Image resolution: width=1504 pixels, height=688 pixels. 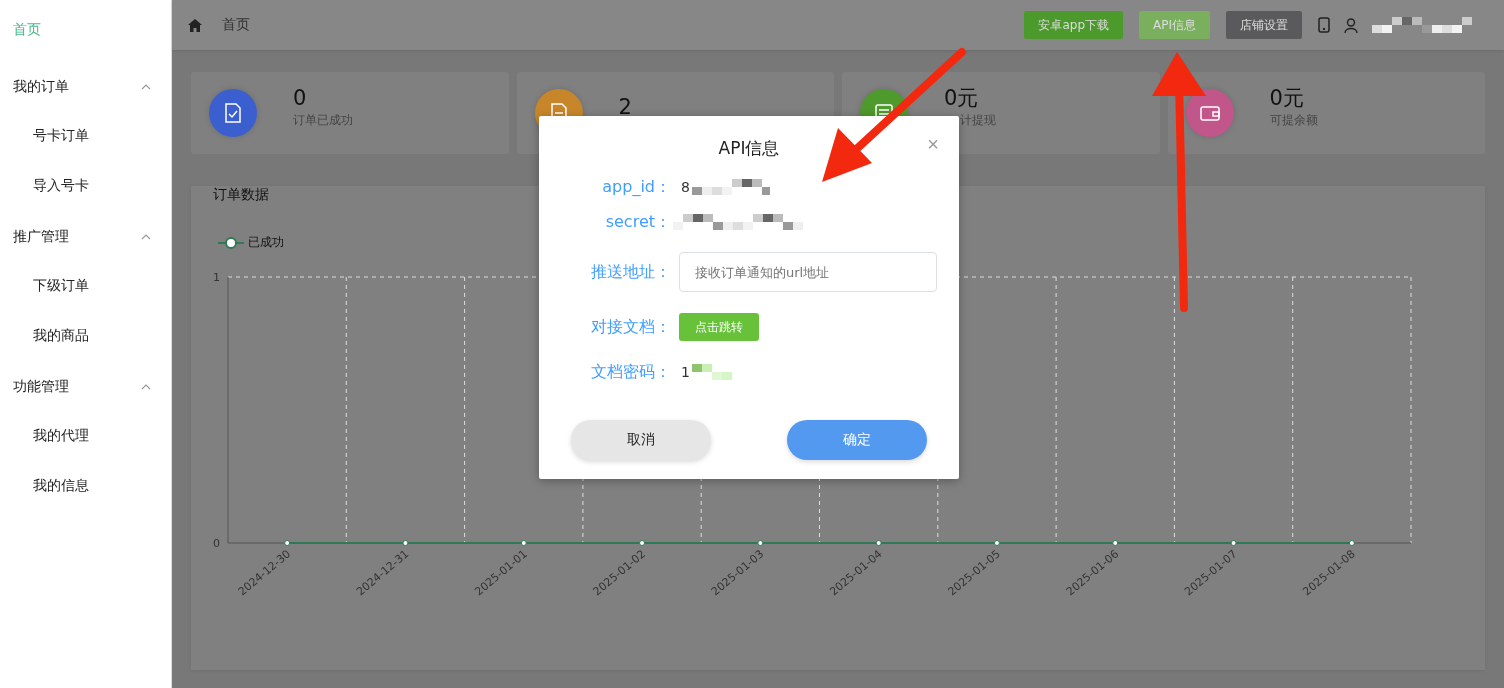 I want to click on field-label: 推送地址：, so click(x=630, y=272).